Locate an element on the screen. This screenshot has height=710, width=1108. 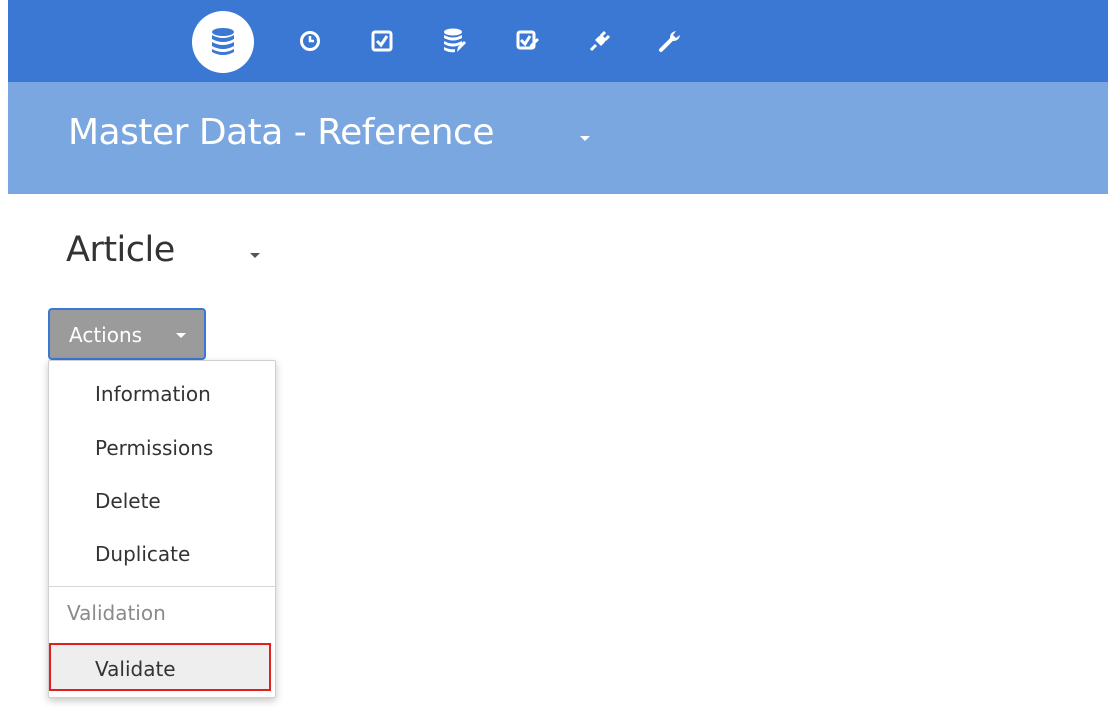
menu-item-duplicate: Duplicate is located at coordinates (162, 554).